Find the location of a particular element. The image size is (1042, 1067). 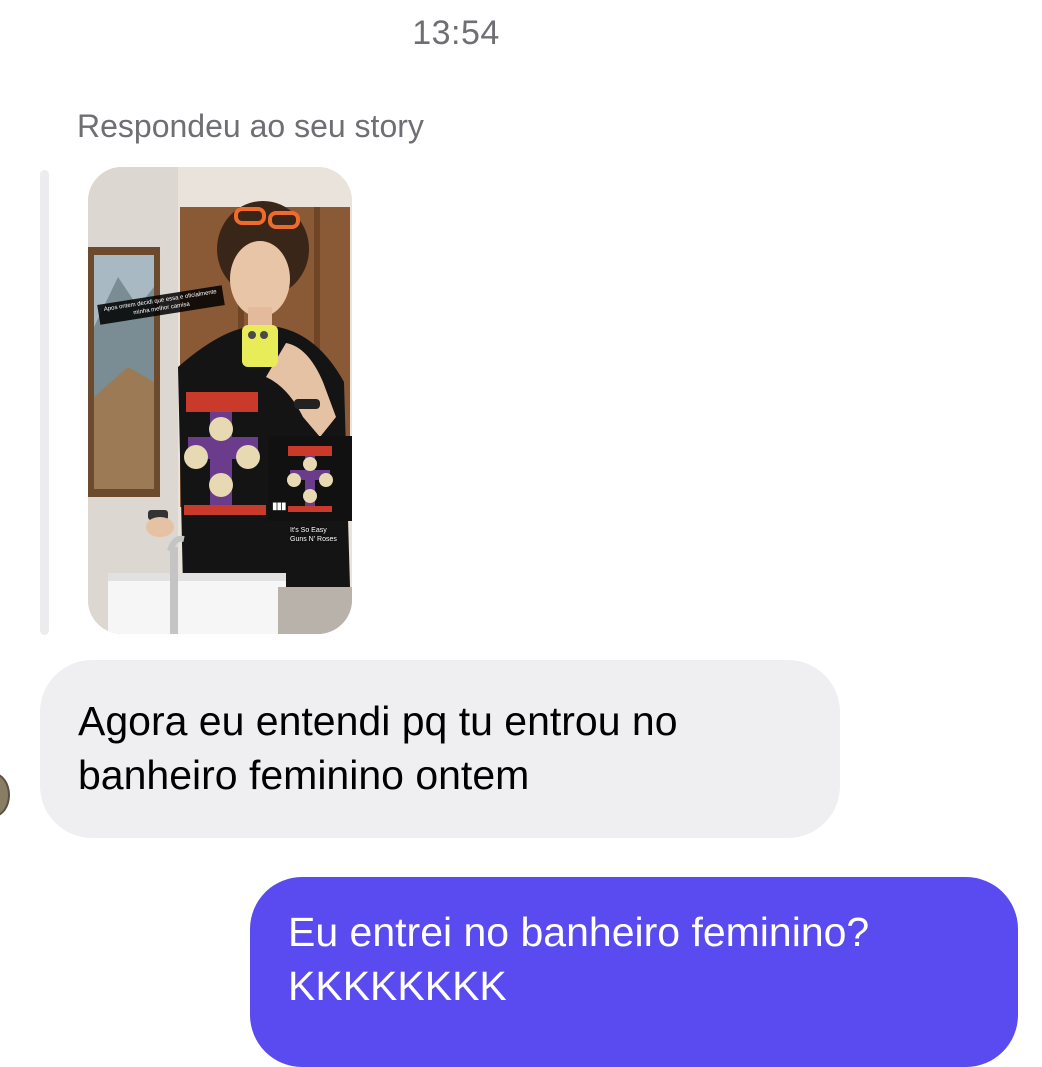

reply-context-bar is located at coordinates (44, 402).